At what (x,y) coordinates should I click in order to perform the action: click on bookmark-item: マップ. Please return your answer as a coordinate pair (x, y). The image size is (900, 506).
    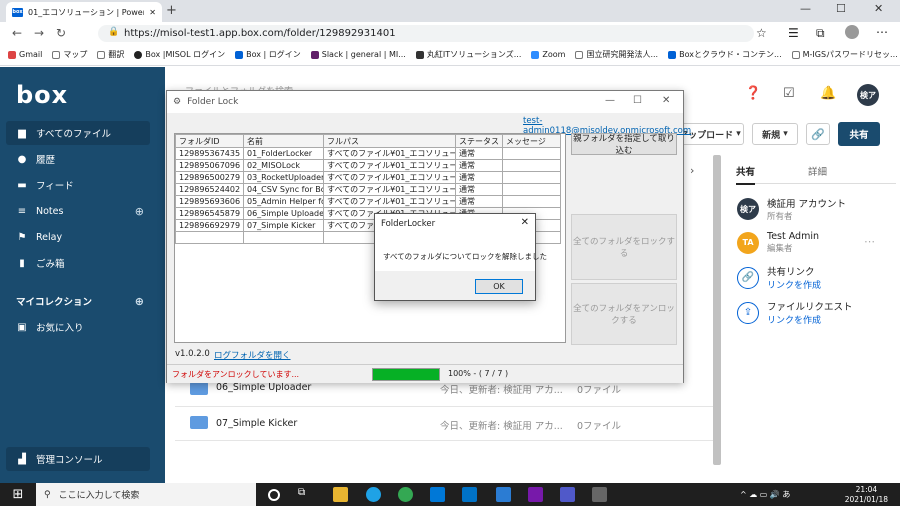
    Looking at the image, I should click on (69, 54).